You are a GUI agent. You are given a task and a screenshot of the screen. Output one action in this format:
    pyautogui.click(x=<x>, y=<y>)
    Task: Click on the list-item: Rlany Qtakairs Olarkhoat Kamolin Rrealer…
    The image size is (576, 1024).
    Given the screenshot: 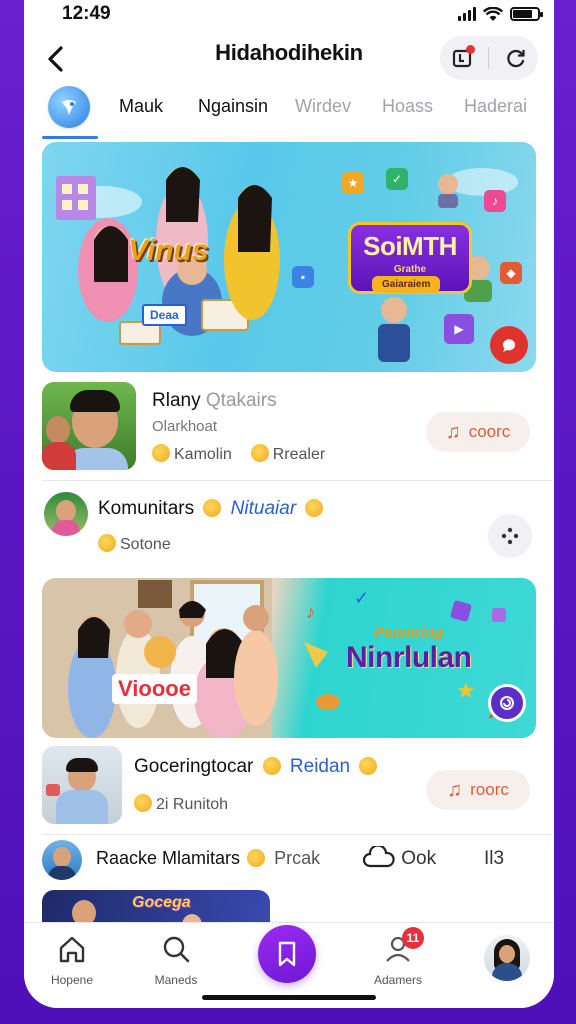 What is the action you would take?
    pyautogui.click(x=289, y=428)
    